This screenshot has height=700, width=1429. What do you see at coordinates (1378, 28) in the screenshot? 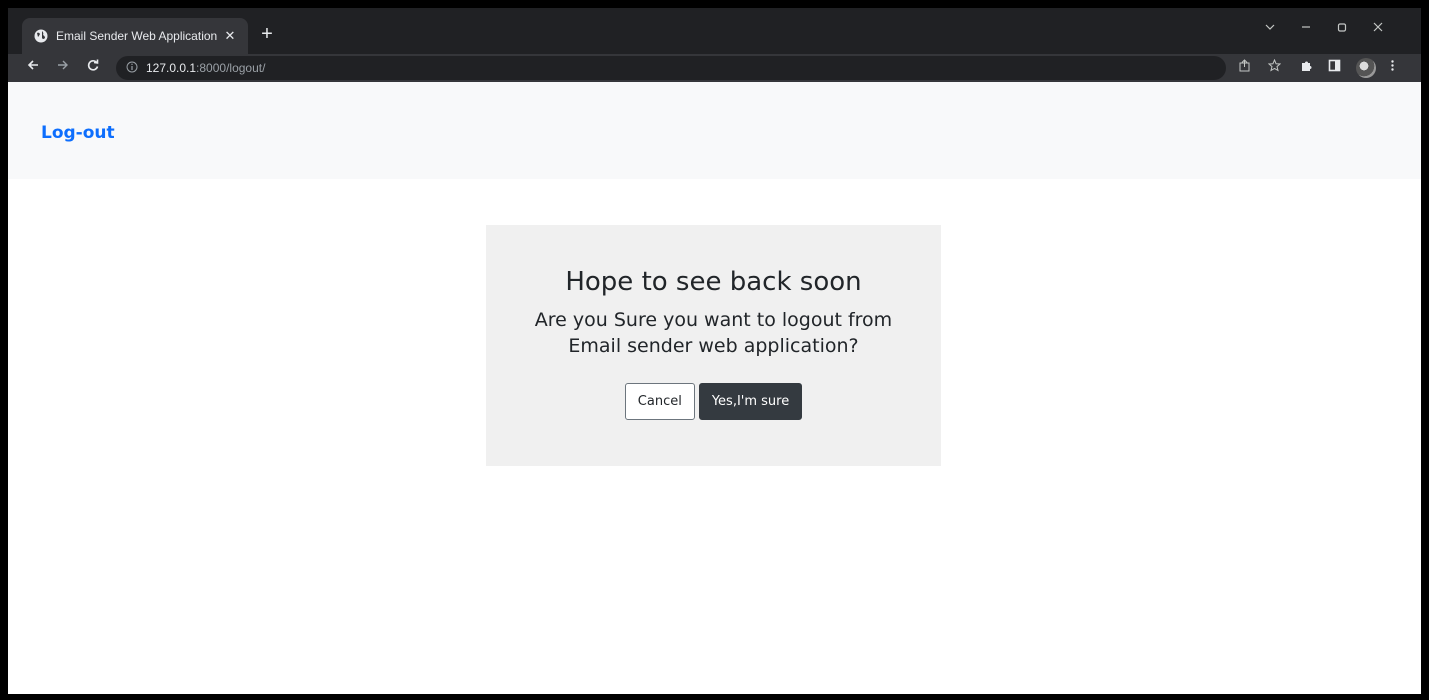
I see `window-close-icon` at bounding box center [1378, 28].